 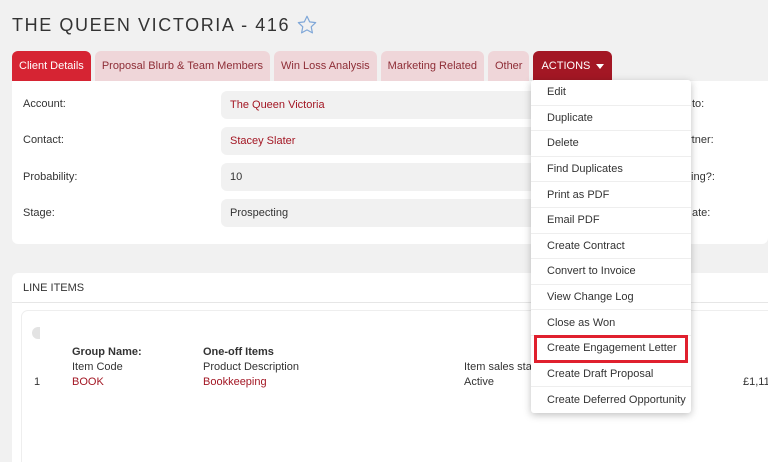 What do you see at coordinates (251, 367) in the screenshot?
I see `column-header-product-description: Product Description` at bounding box center [251, 367].